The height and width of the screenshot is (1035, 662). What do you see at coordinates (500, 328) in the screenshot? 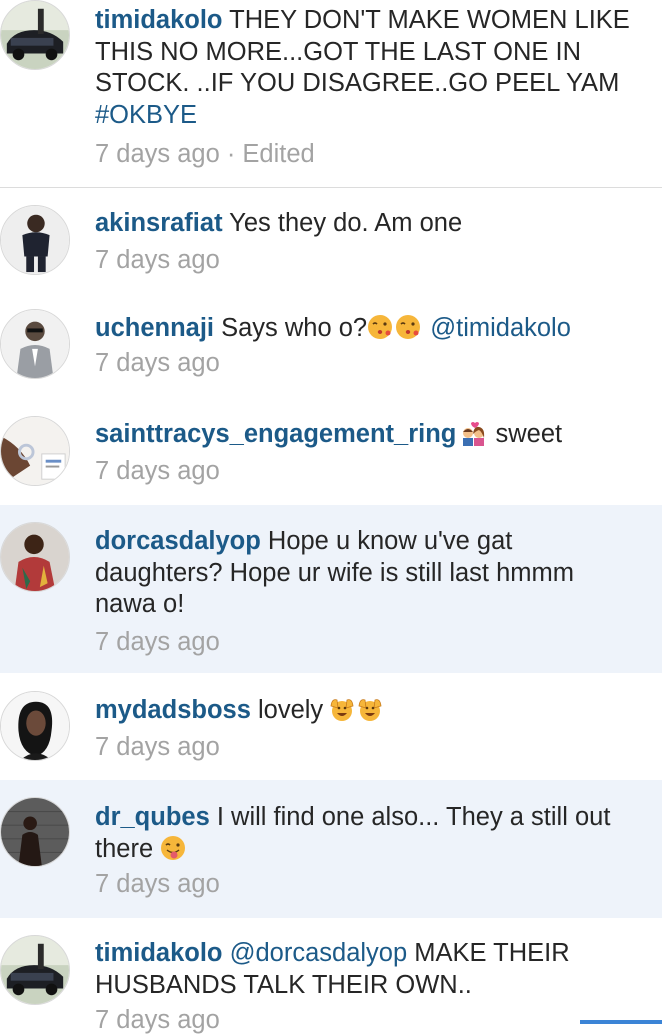
I see `mention-link: @timidakolo` at bounding box center [500, 328].